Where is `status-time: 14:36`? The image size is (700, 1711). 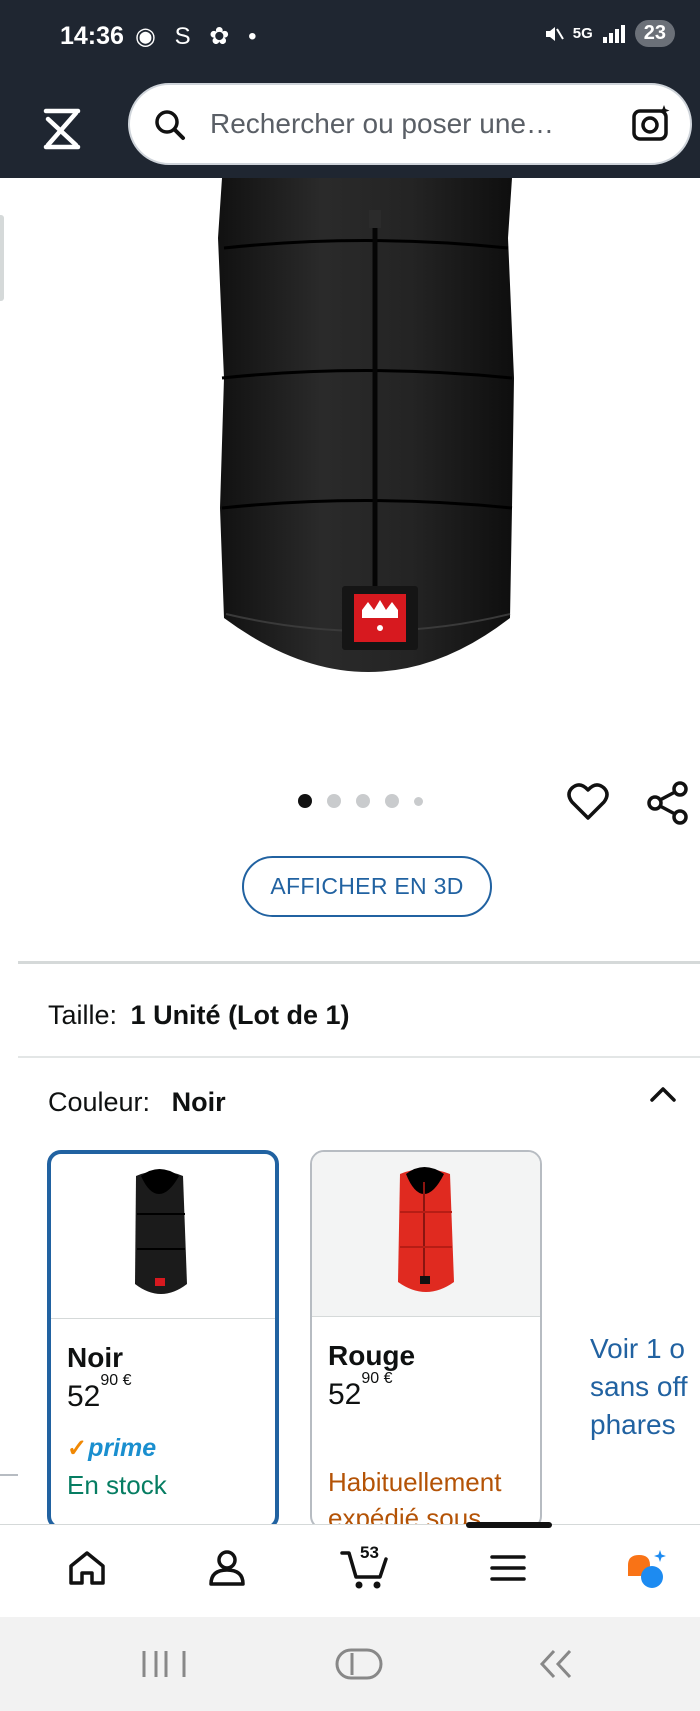 status-time: 14:36 is located at coordinates (92, 36).